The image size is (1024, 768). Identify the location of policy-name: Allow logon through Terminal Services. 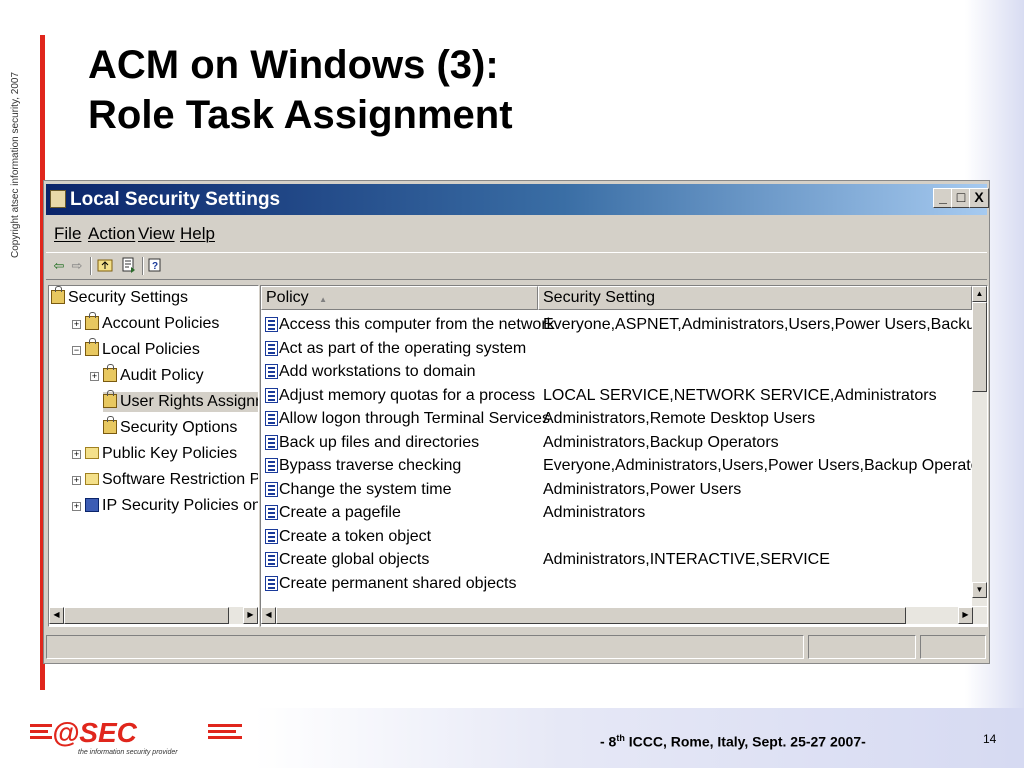
(414, 418).